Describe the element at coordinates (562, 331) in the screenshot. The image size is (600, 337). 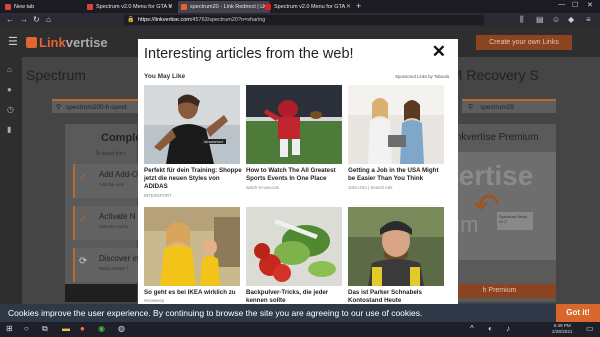
I see `clock-date: 2/26/2021` at that location.